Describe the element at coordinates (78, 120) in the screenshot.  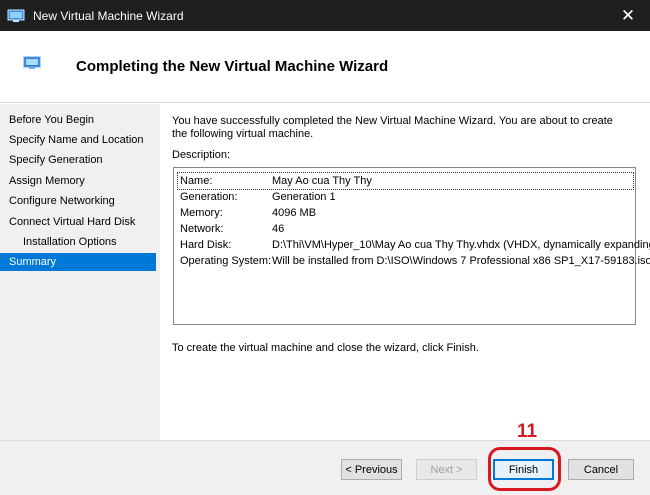
I see `step-before-you-begin: Before You Begin` at that location.